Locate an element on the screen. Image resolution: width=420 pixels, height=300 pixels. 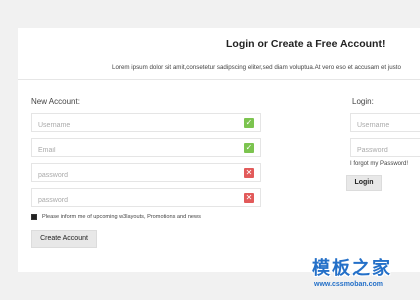
watermark-url: www.cssmoban.com is located at coordinates (348, 284).